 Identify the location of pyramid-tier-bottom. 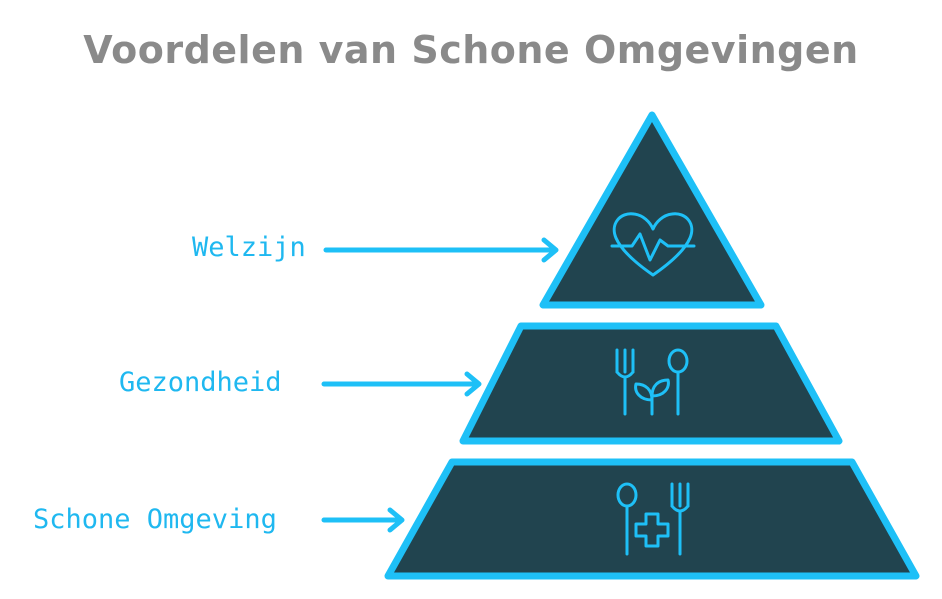
(652, 519).